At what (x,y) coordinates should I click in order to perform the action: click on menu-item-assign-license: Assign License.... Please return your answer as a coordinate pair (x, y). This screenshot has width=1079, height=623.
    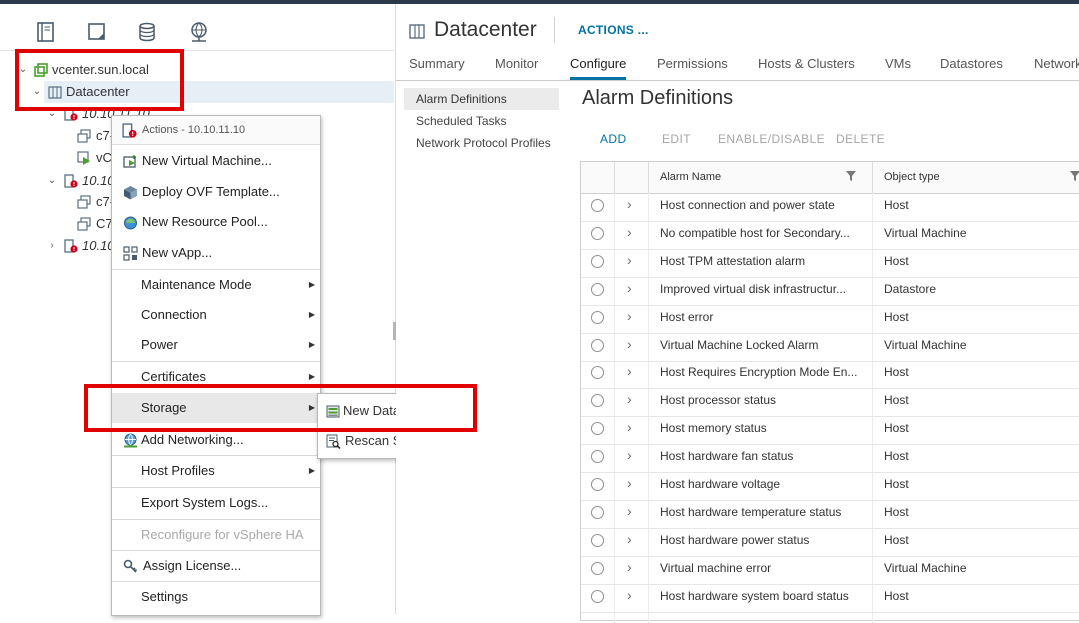
    Looking at the image, I should click on (216, 566).